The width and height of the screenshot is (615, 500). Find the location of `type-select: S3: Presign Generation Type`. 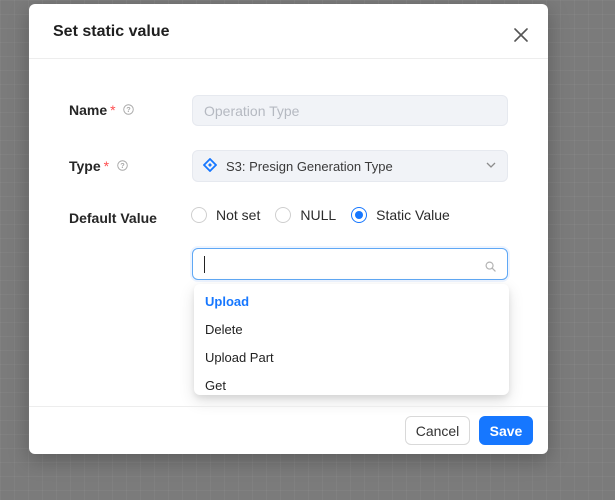

type-select: S3: Presign Generation Type is located at coordinates (350, 166).